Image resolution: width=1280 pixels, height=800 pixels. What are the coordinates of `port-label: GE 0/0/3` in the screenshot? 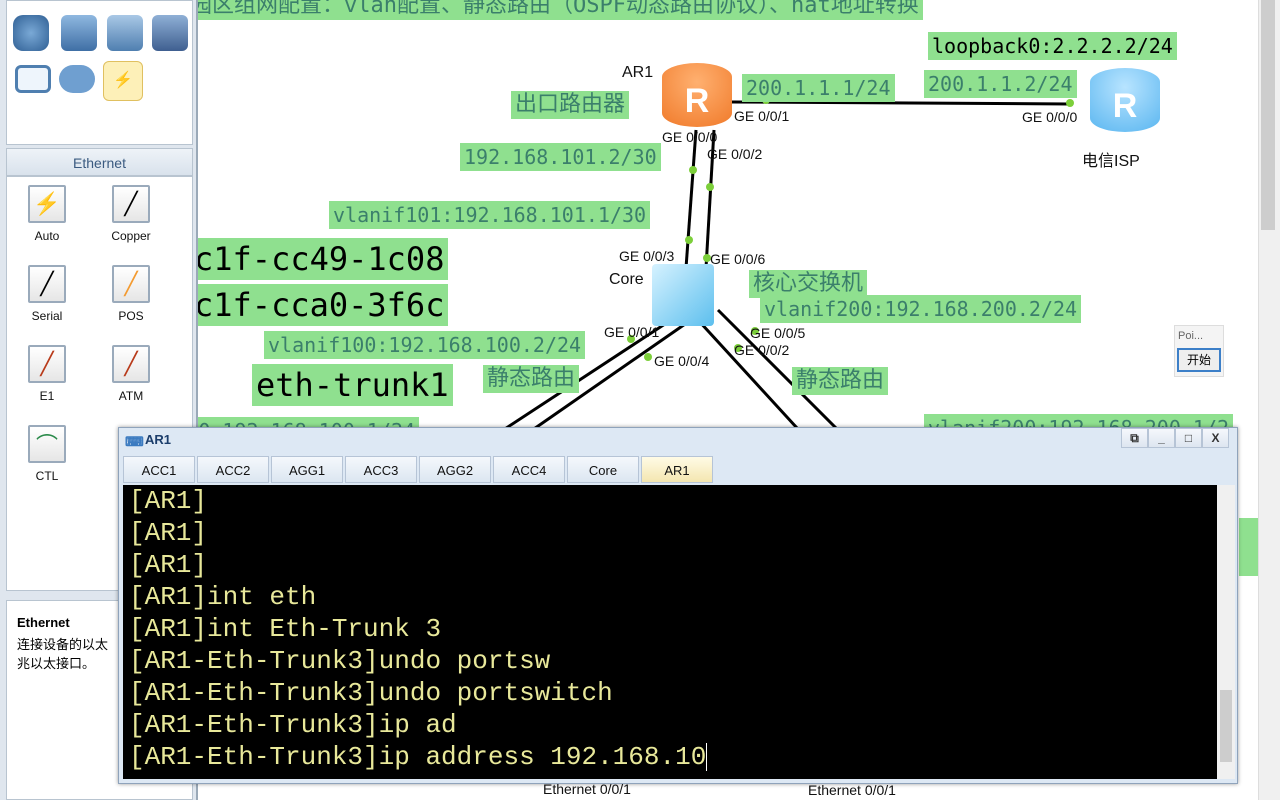 It's located at (647, 256).